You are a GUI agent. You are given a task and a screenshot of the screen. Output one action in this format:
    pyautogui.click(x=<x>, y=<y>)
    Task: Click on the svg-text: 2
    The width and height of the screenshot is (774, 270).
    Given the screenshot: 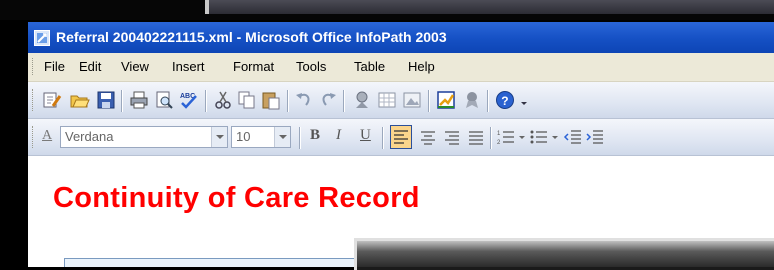 What is the action you would take?
    pyautogui.click(x=499, y=143)
    